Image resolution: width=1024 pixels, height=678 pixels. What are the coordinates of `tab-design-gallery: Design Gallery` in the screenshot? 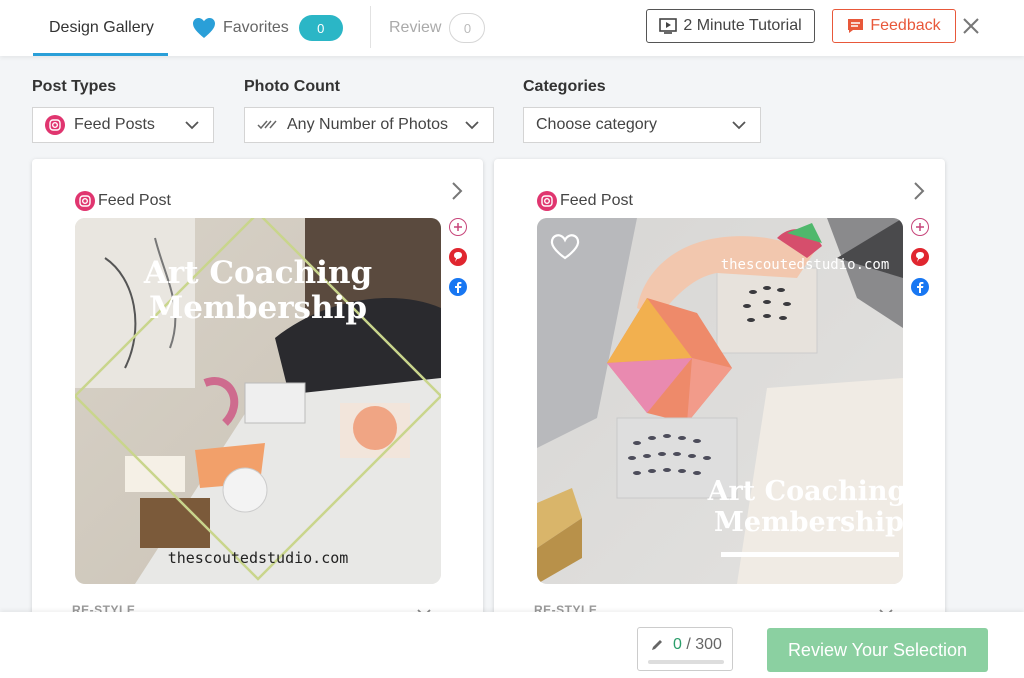 It's located at (101, 28).